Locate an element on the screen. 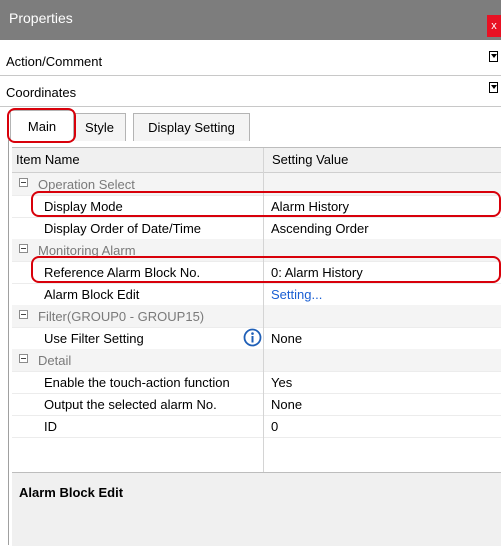  col-item-name: Item Name is located at coordinates (48, 159).